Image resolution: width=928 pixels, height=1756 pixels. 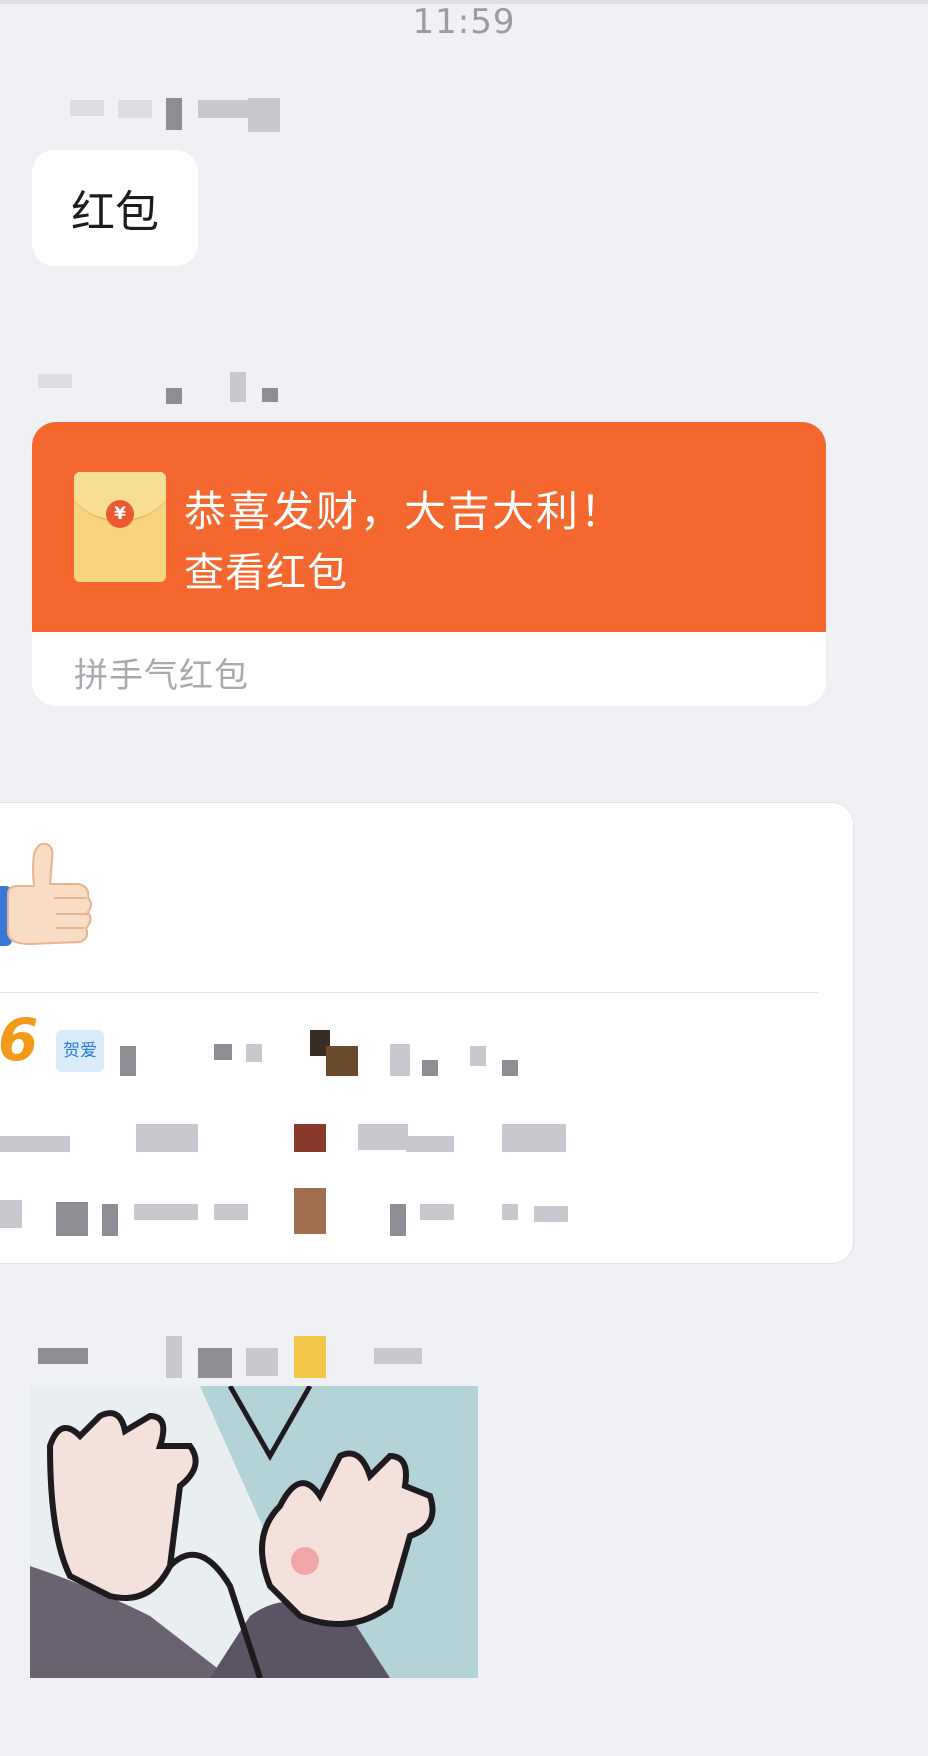 I want to click on cartoon-sticker-image, so click(x=254, y=1532).